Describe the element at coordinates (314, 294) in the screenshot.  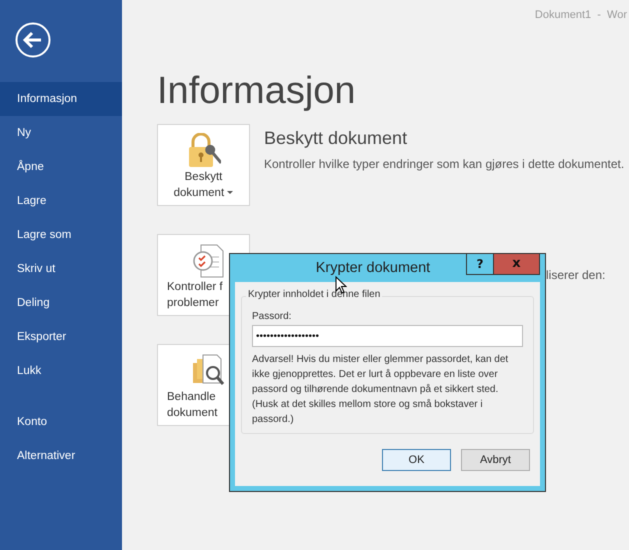
I see `group-label: Krypter innholdet i denne filen` at that location.